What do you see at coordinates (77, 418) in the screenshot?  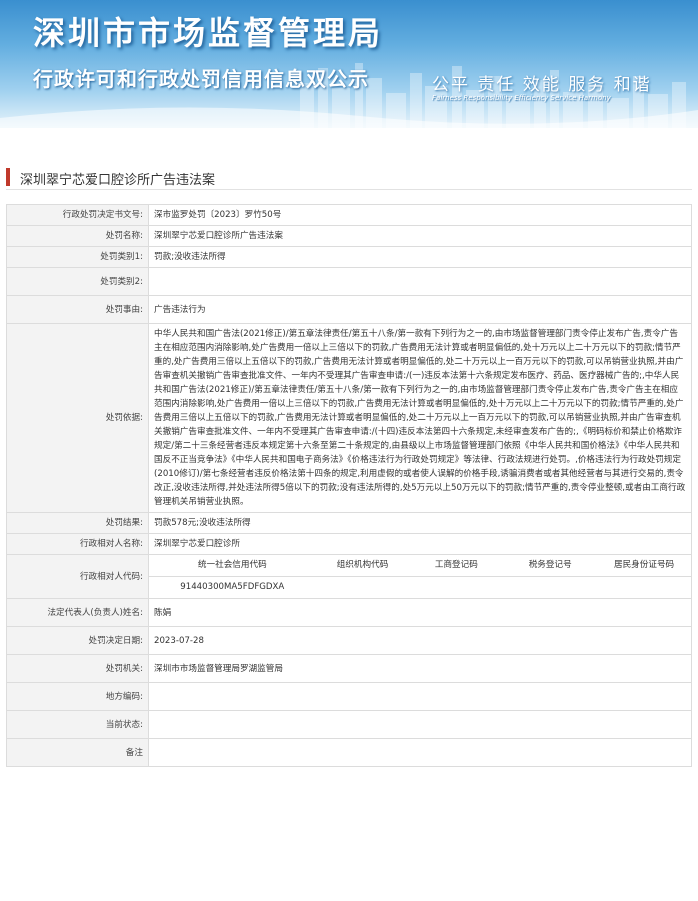 I see `row-label: 处罚依据:` at bounding box center [77, 418].